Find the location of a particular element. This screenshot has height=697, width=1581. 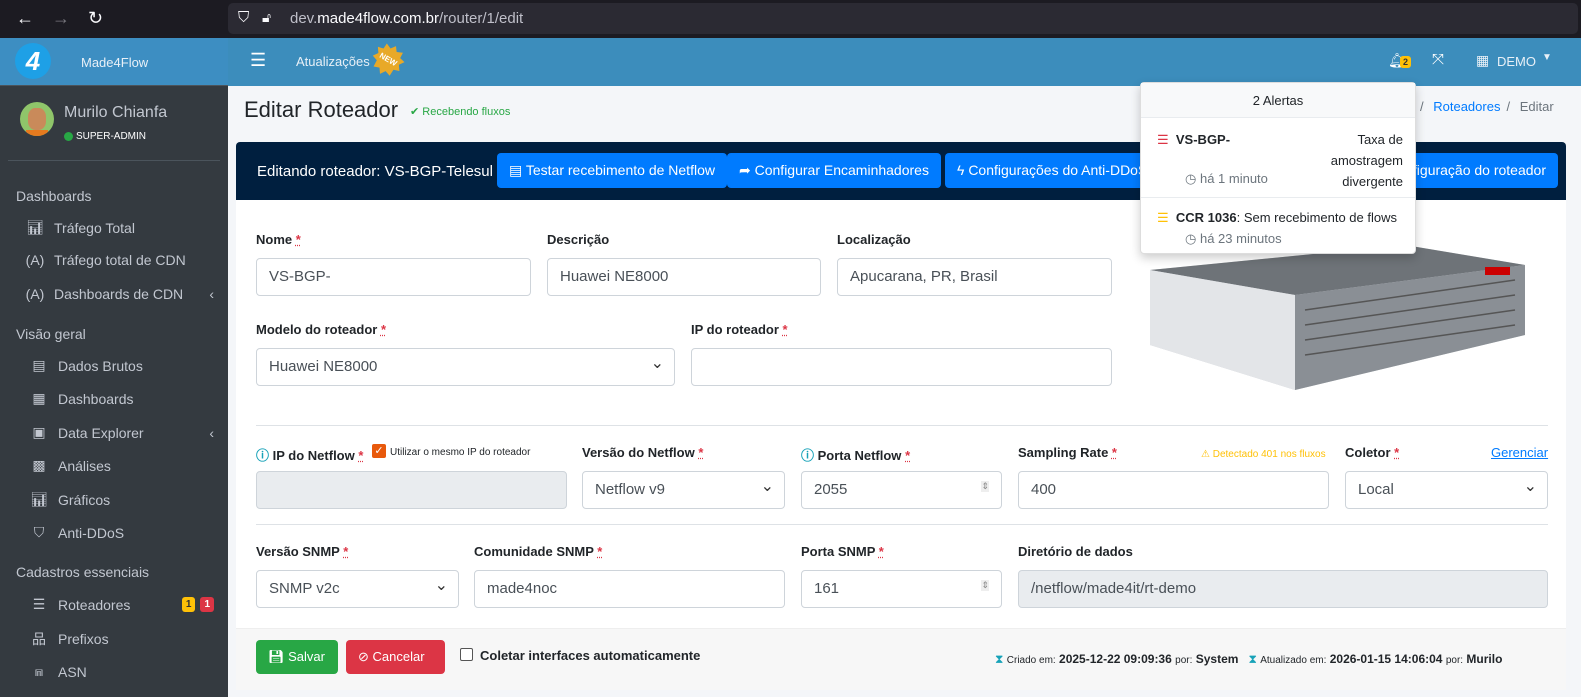

sidebar-item-dados-brutos: ▤ Dados Brutos is located at coordinates (123, 365).